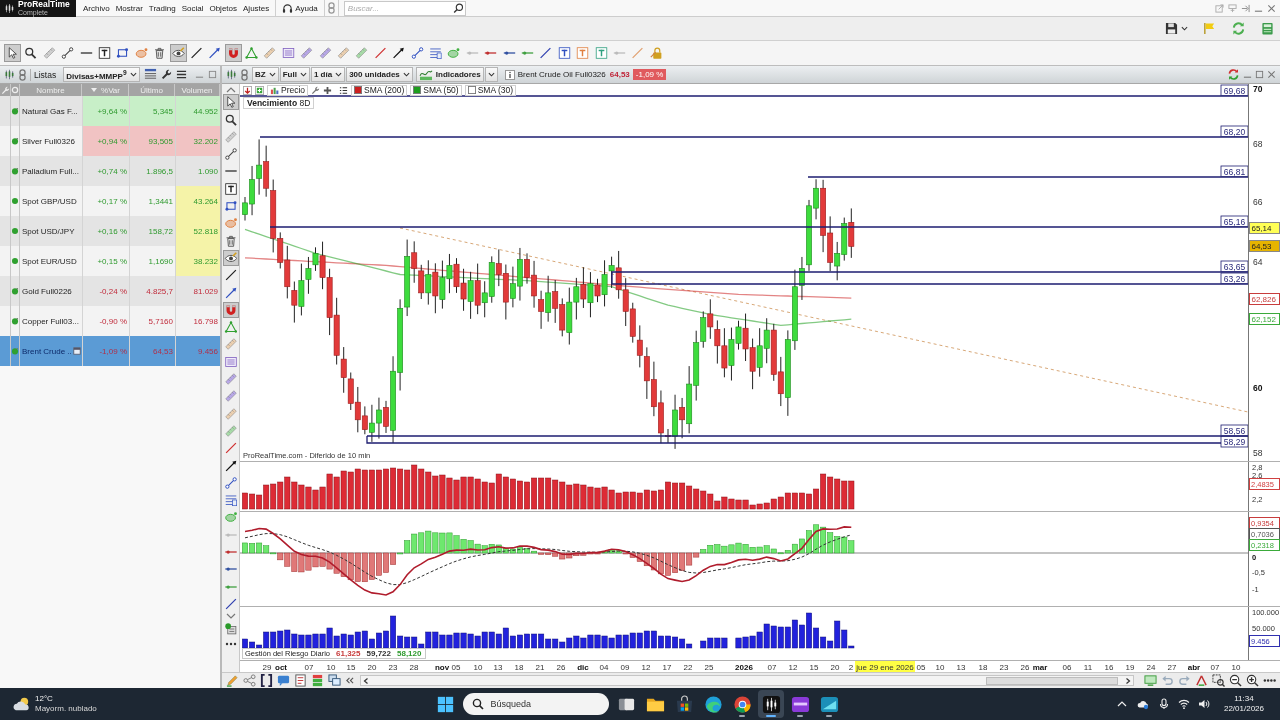 The width and height of the screenshot is (1280, 720). I want to click on pencil-icon, so click(232, 680).